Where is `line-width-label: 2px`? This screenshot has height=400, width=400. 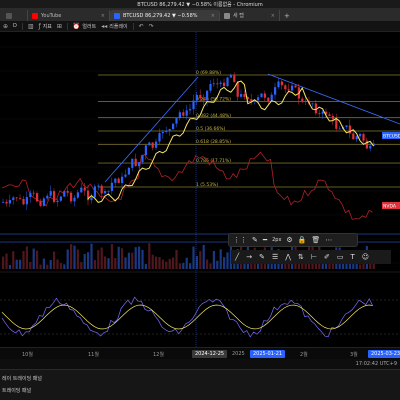
line-width-label: 2px is located at coordinates (276, 240).